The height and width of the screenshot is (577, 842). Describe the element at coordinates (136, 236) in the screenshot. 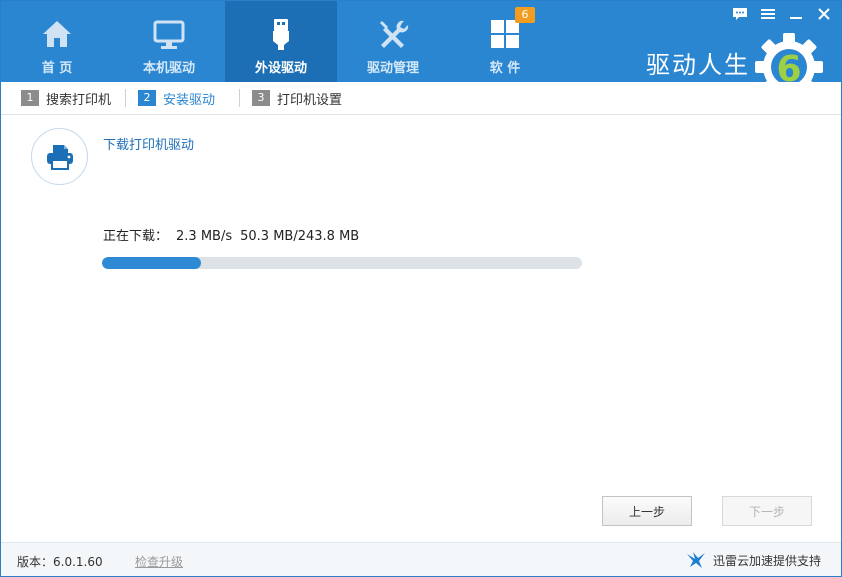

I see `download-status-label: 正在下载：` at that location.